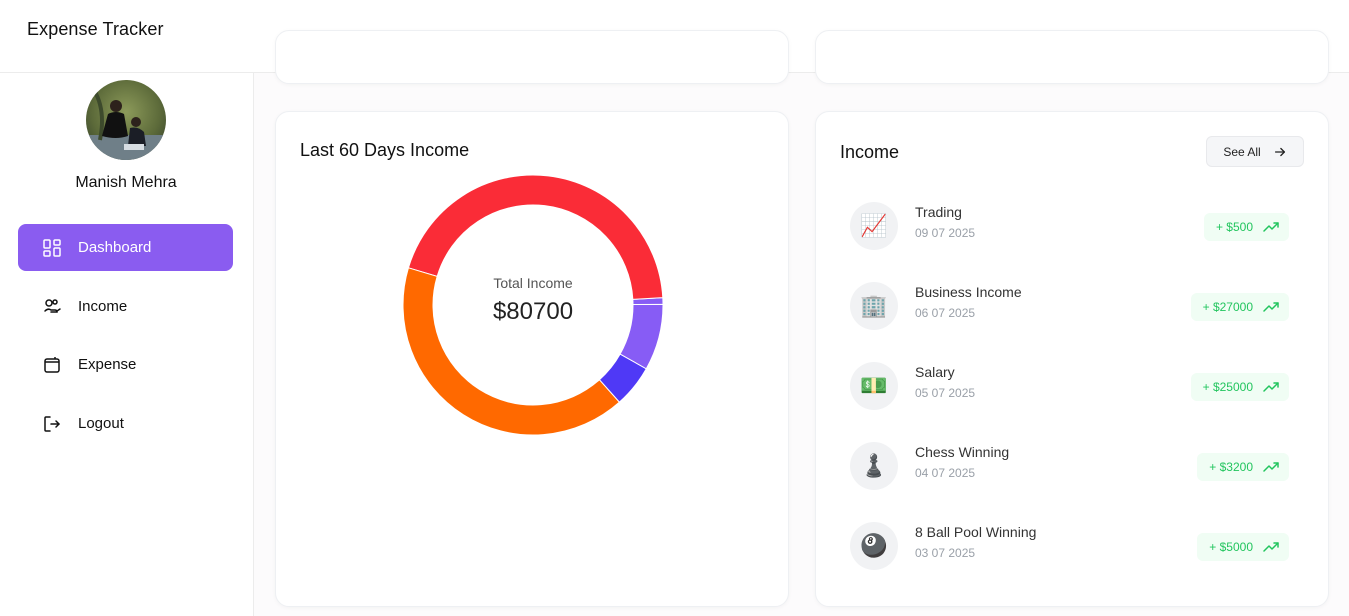 Image resolution: width=1349 pixels, height=616 pixels. Describe the element at coordinates (511, 351) in the screenshot. I see `donut-slice-salary` at that location.